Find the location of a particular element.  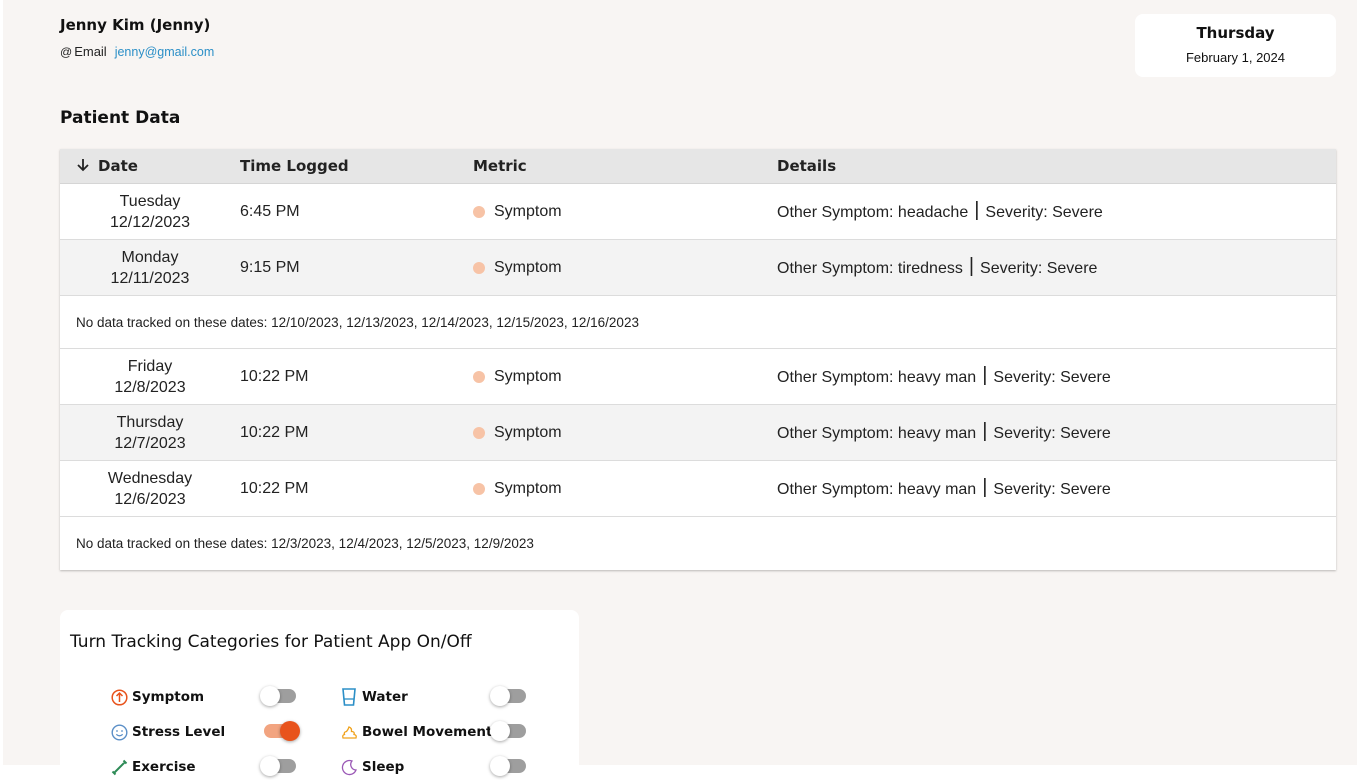

category-label: Exercise is located at coordinates (164, 767).